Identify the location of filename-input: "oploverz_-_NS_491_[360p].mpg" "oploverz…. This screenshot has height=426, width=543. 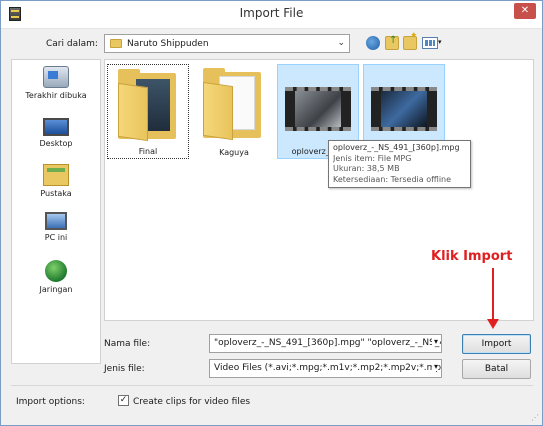
(325, 343).